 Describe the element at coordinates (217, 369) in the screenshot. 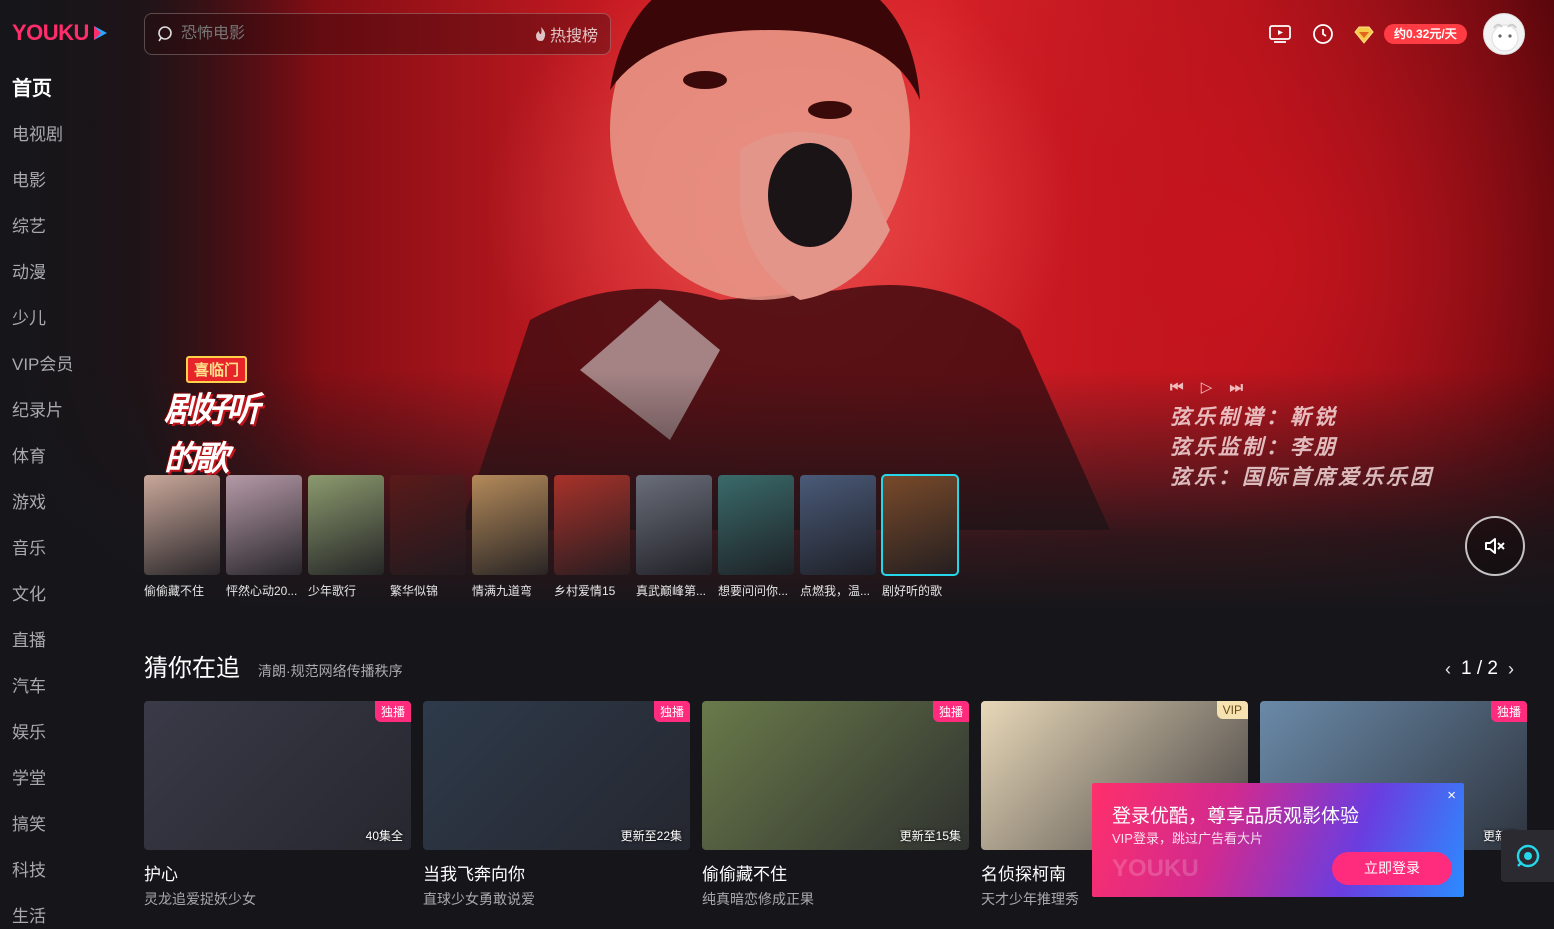

I see `show-brand-badge: 喜临门` at that location.